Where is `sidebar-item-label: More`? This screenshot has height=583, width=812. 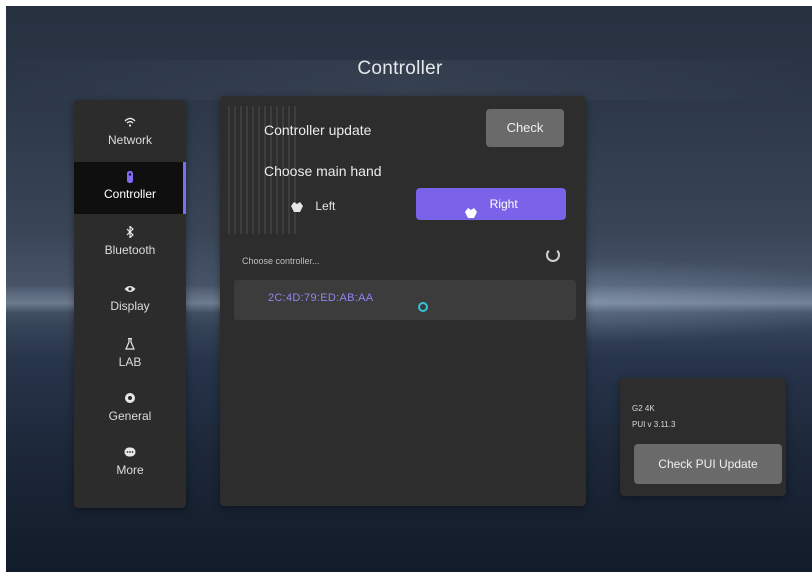
sidebar-item-label: More is located at coordinates (130, 470).